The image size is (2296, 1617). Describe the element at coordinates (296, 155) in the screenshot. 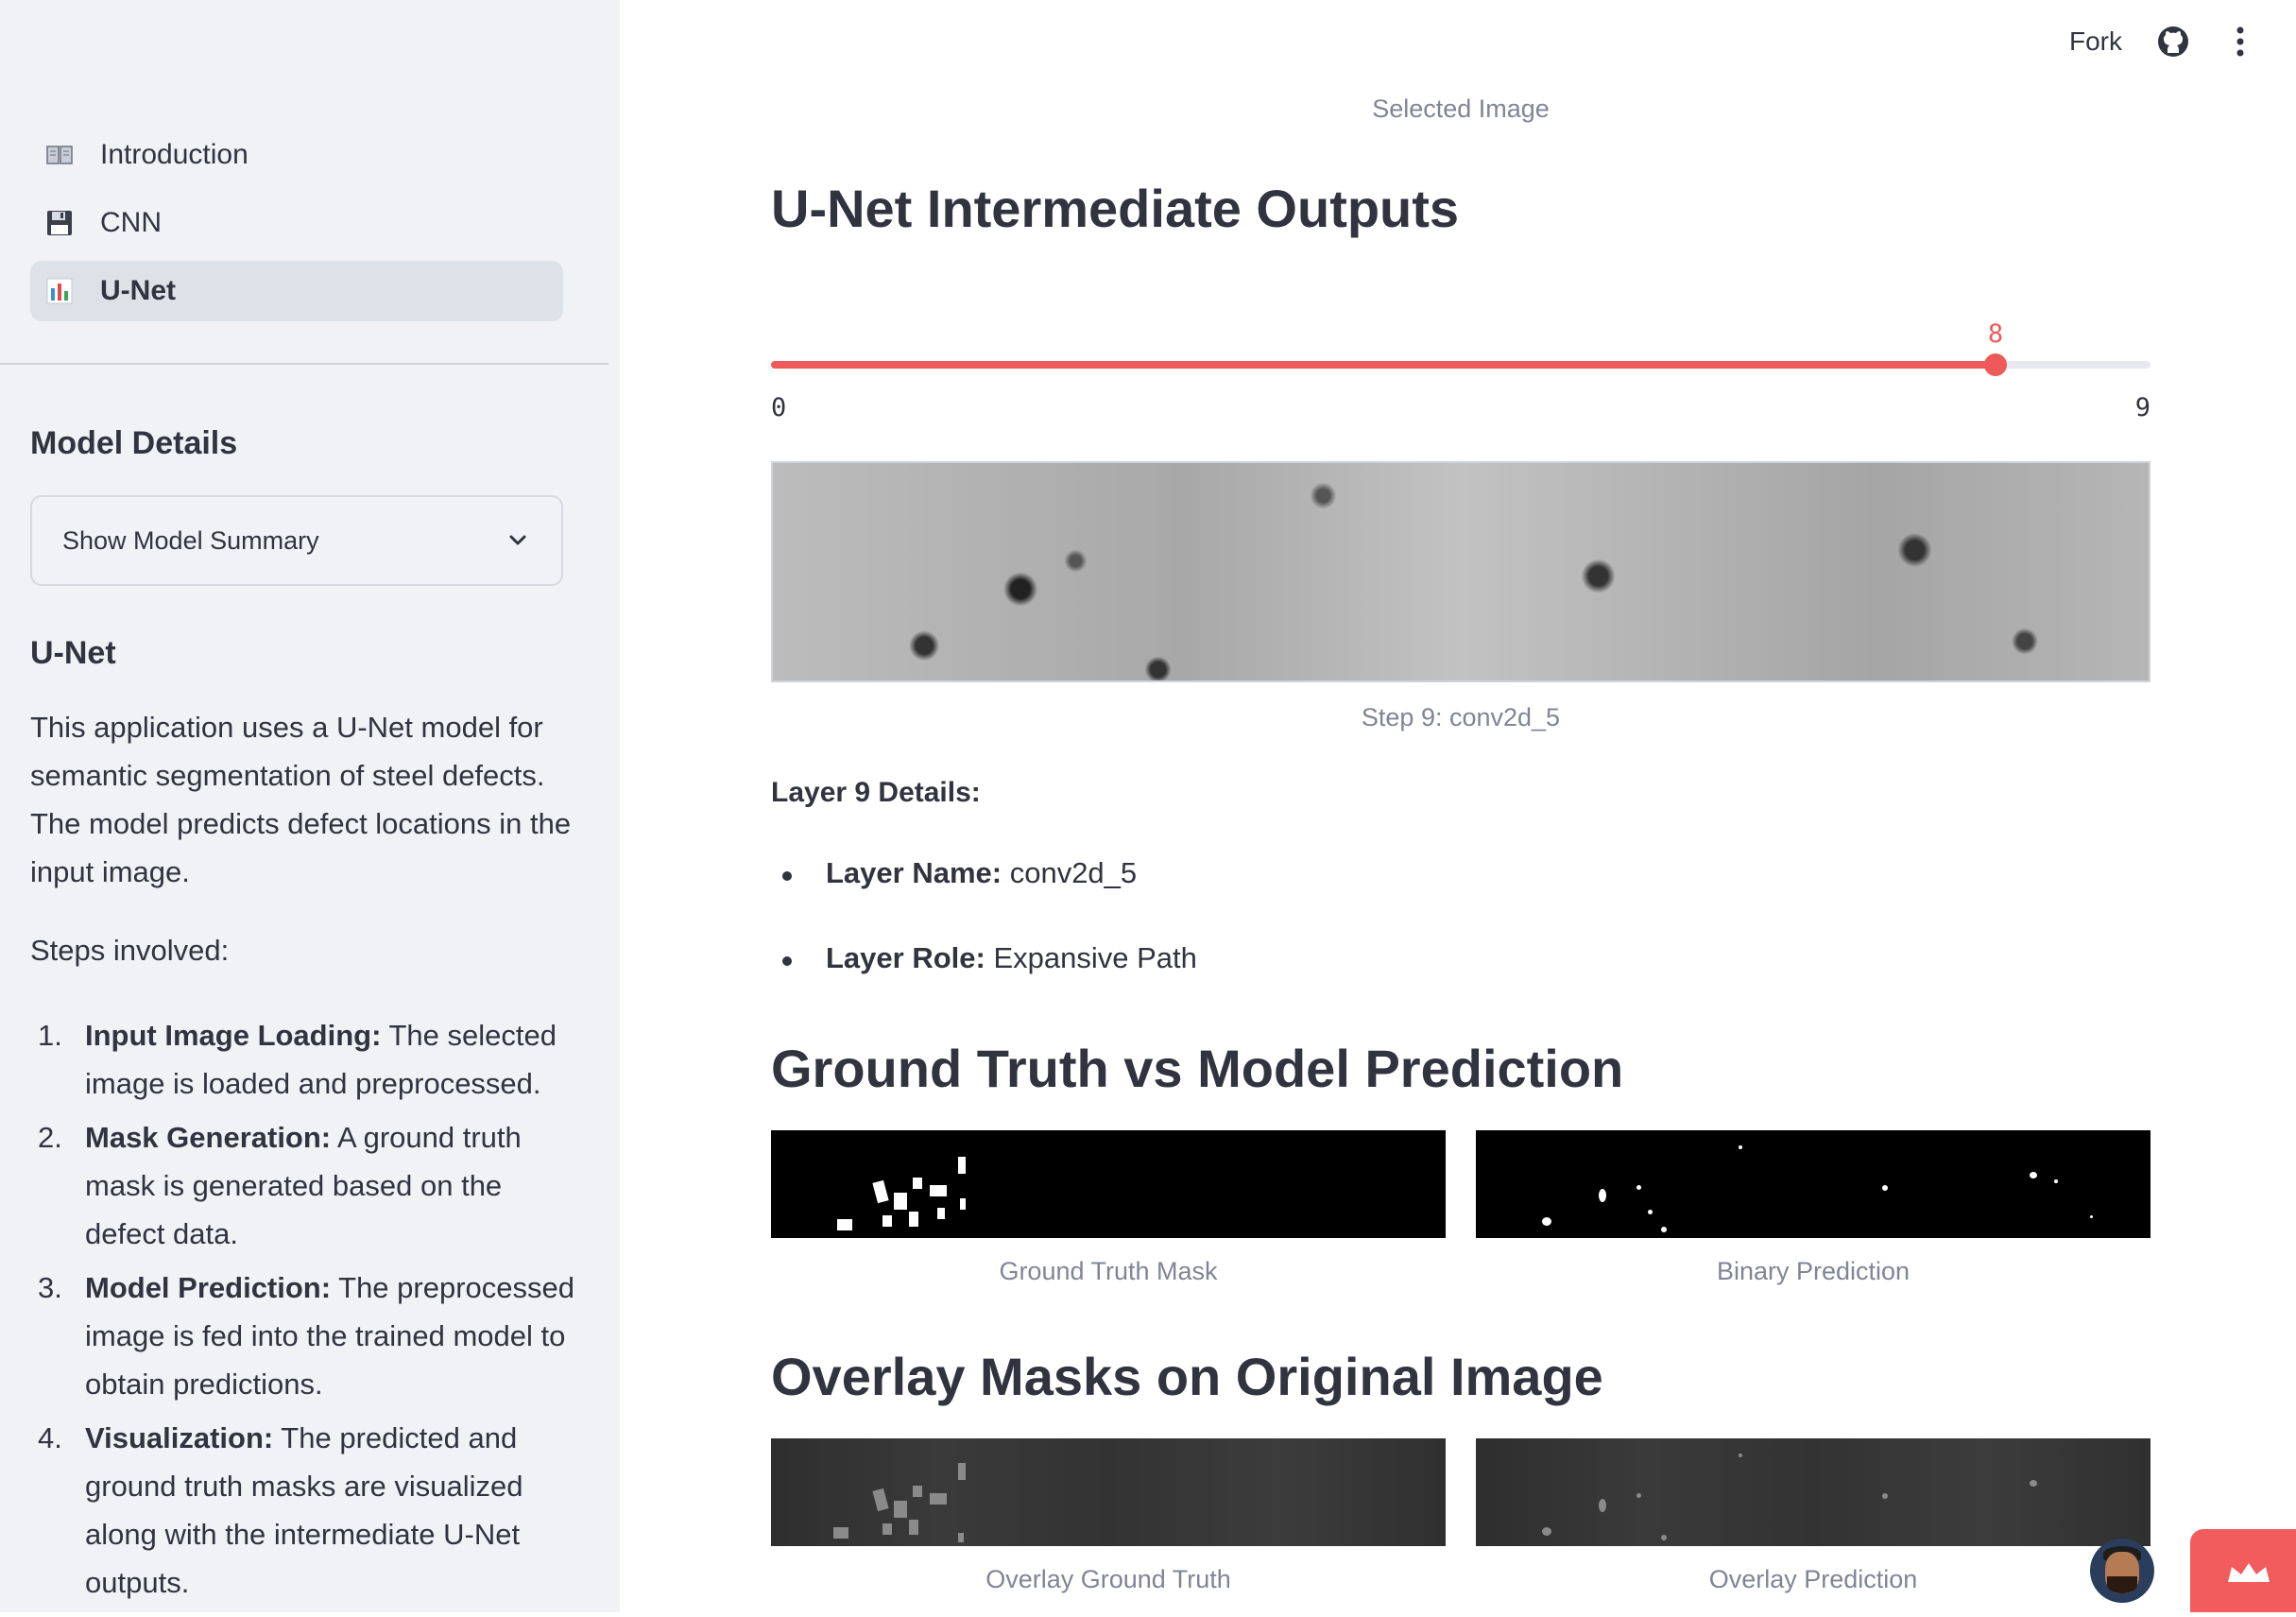

I see `sidebar-item-introduction: Introduction` at that location.